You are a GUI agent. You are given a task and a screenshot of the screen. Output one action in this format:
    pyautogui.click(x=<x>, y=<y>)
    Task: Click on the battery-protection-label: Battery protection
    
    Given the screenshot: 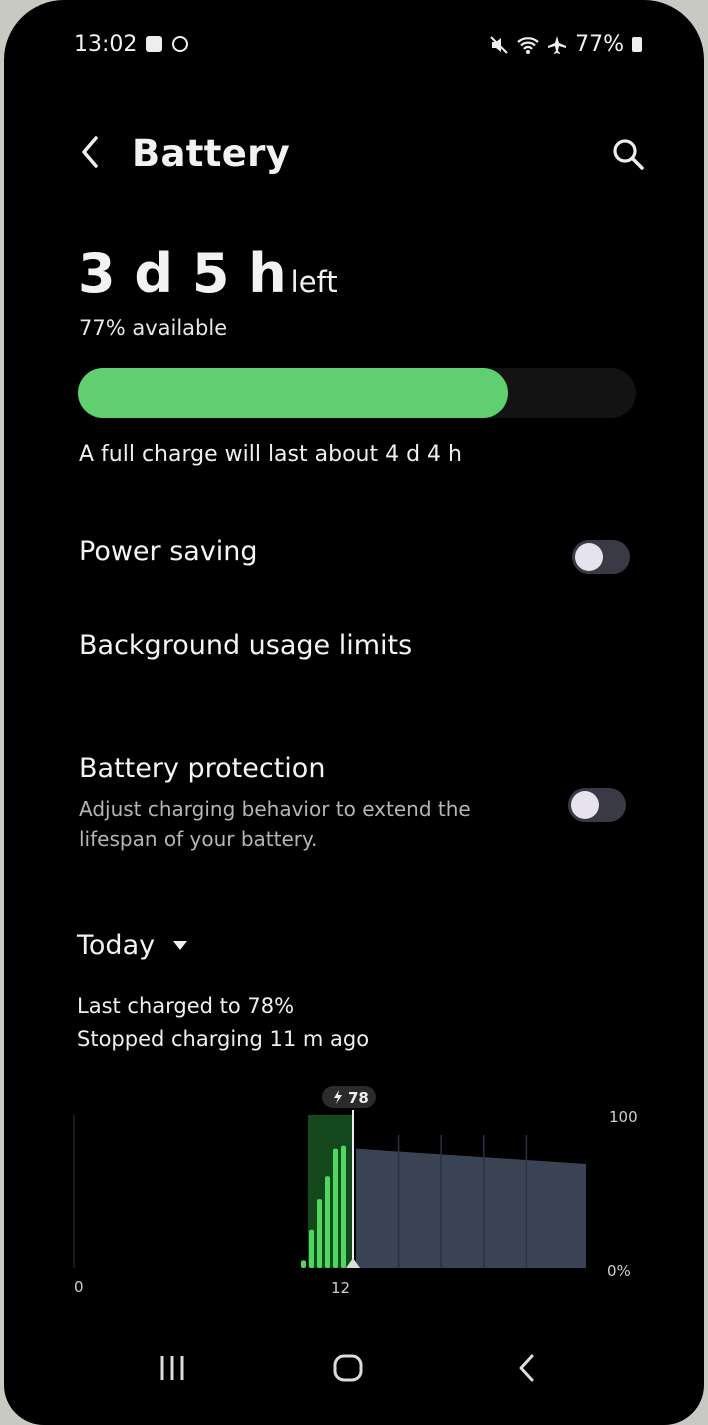 What is the action you would take?
    pyautogui.click(x=202, y=768)
    